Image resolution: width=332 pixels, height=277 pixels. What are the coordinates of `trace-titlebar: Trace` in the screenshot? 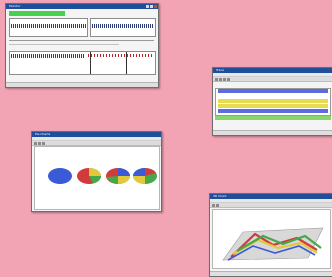 It's located at (272, 70).